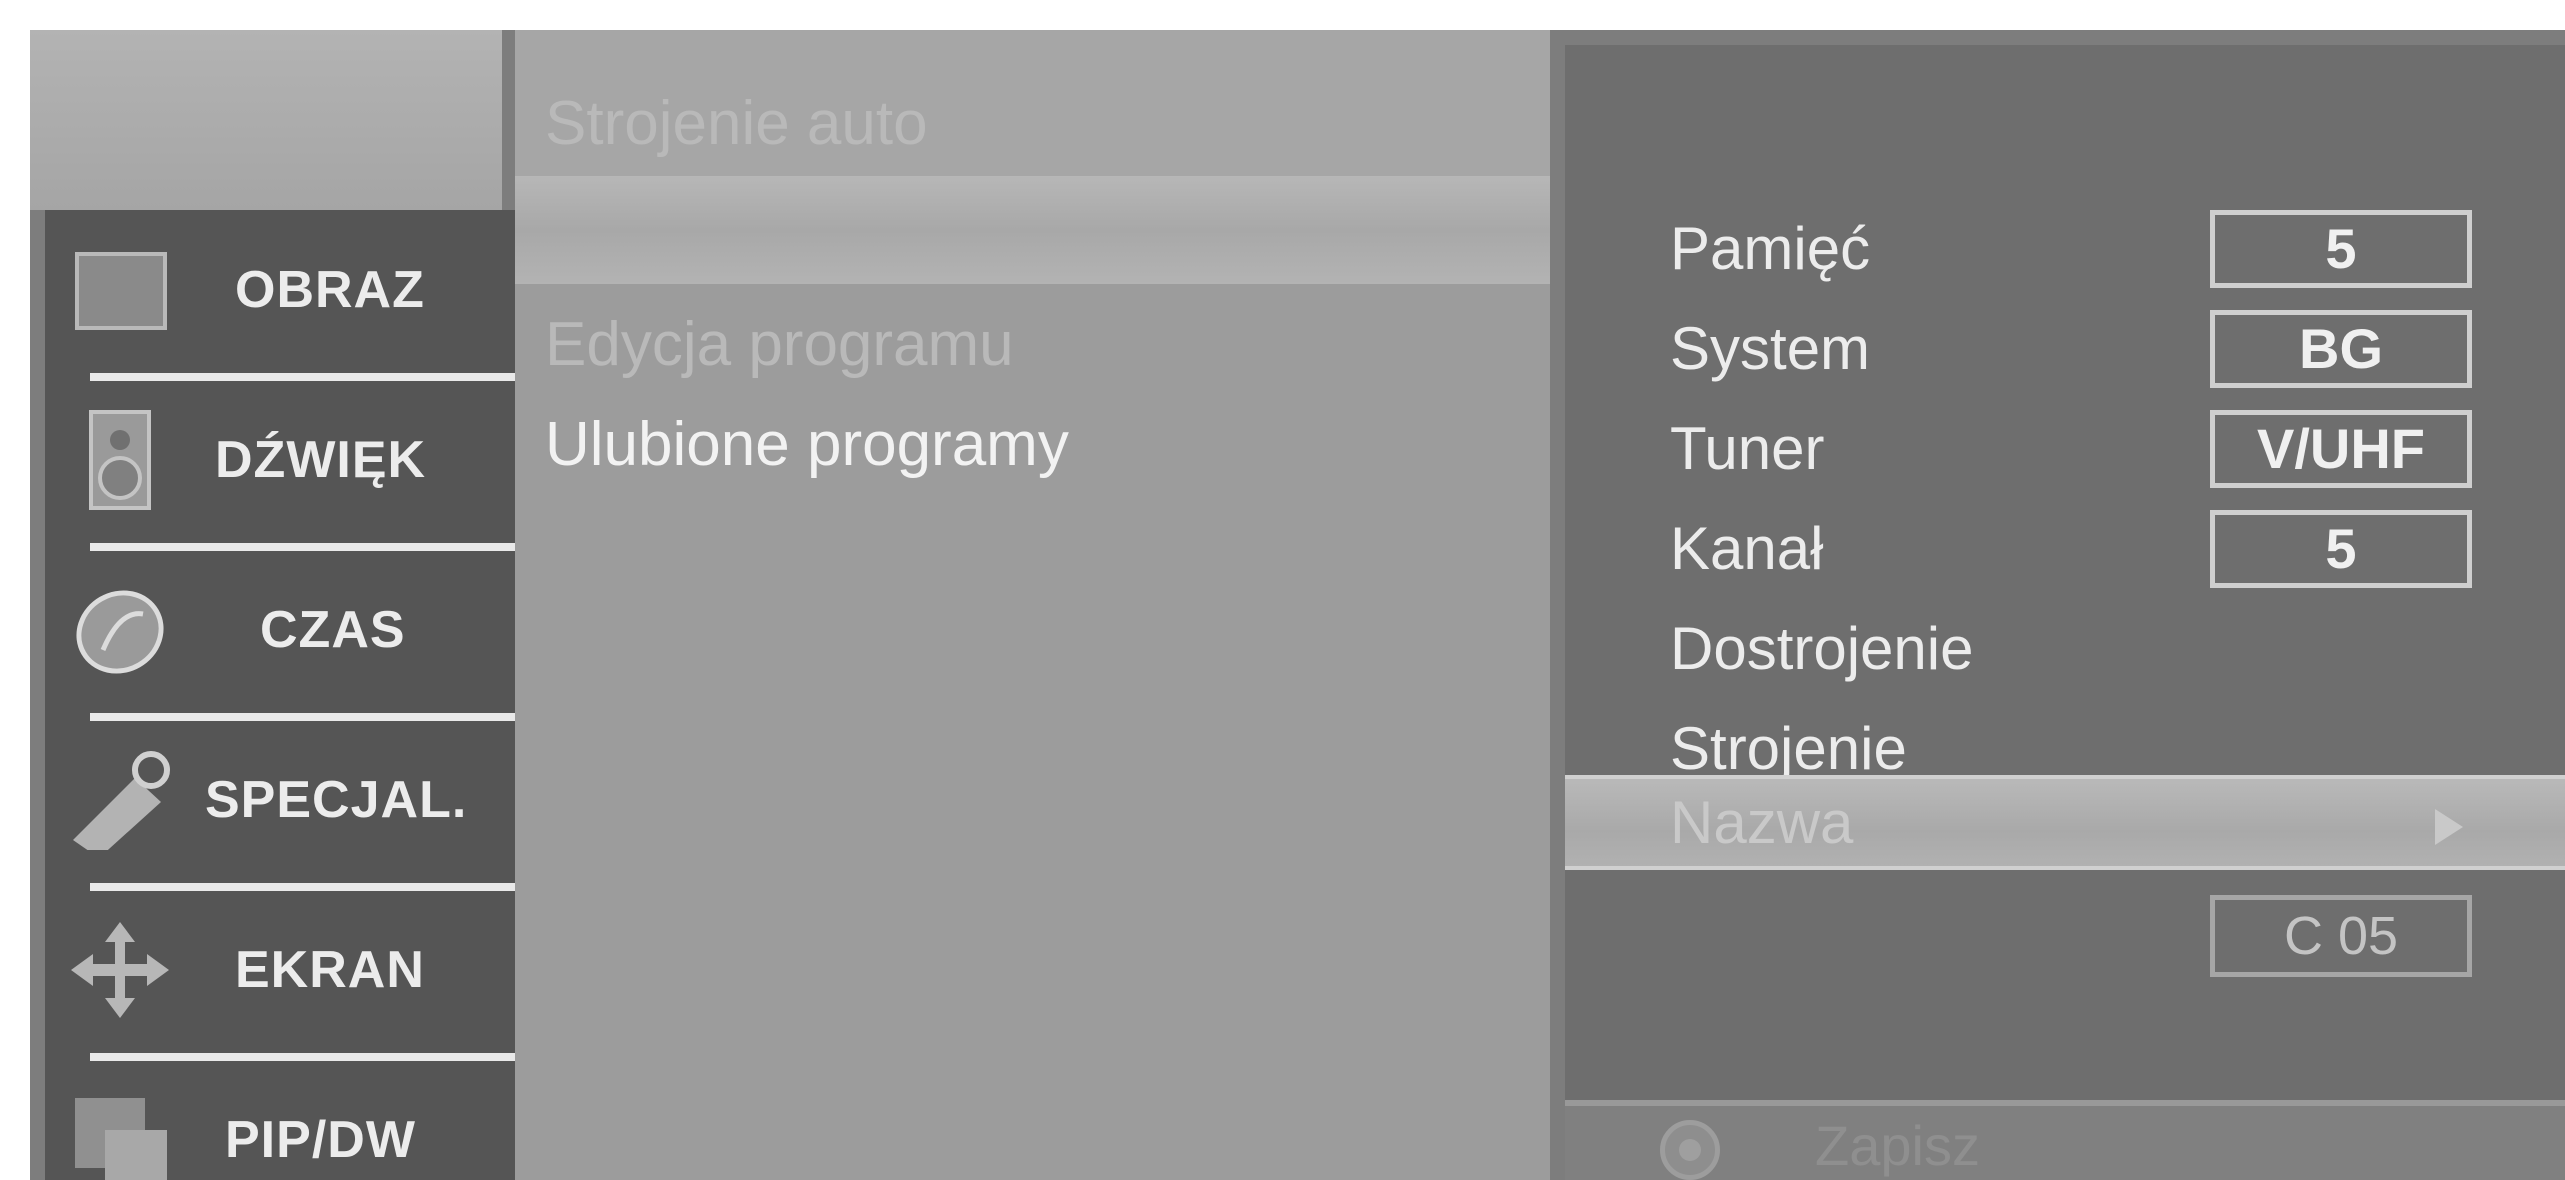 The height and width of the screenshot is (1180, 2565). What do you see at coordinates (1032, 345) in the screenshot?
I see `menu-item-program-edit: Edycja programu` at bounding box center [1032, 345].